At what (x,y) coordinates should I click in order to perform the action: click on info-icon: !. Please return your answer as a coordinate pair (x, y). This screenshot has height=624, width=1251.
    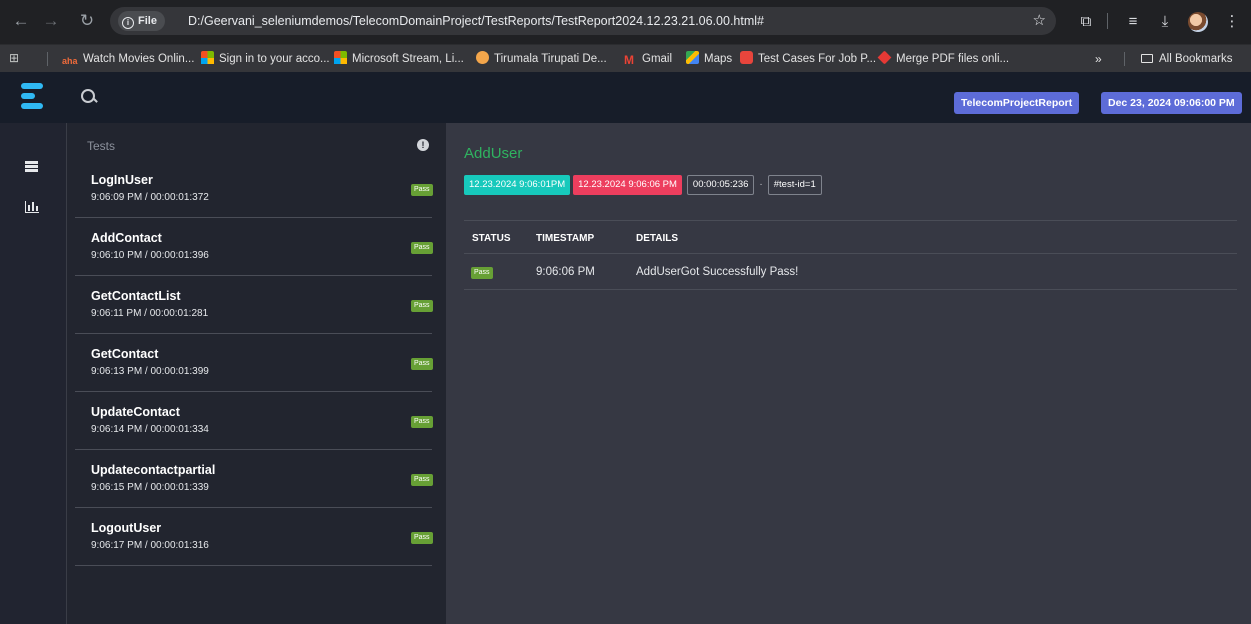
    Looking at the image, I should click on (423, 145).